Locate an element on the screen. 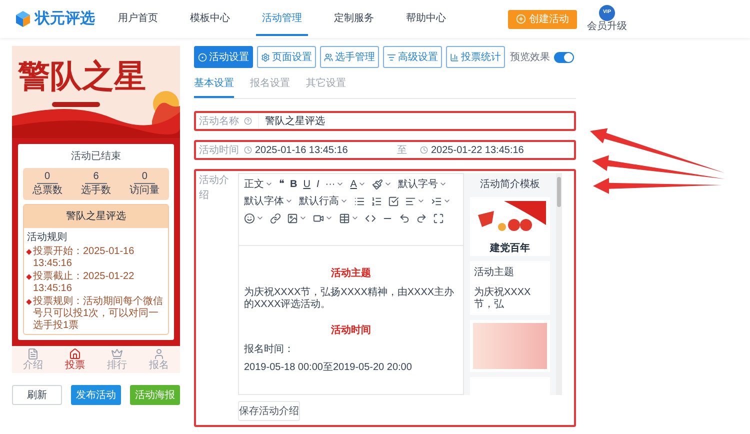 This screenshot has width=750, height=434. template-panel-title: 活动简介模板 is located at coordinates (510, 185).